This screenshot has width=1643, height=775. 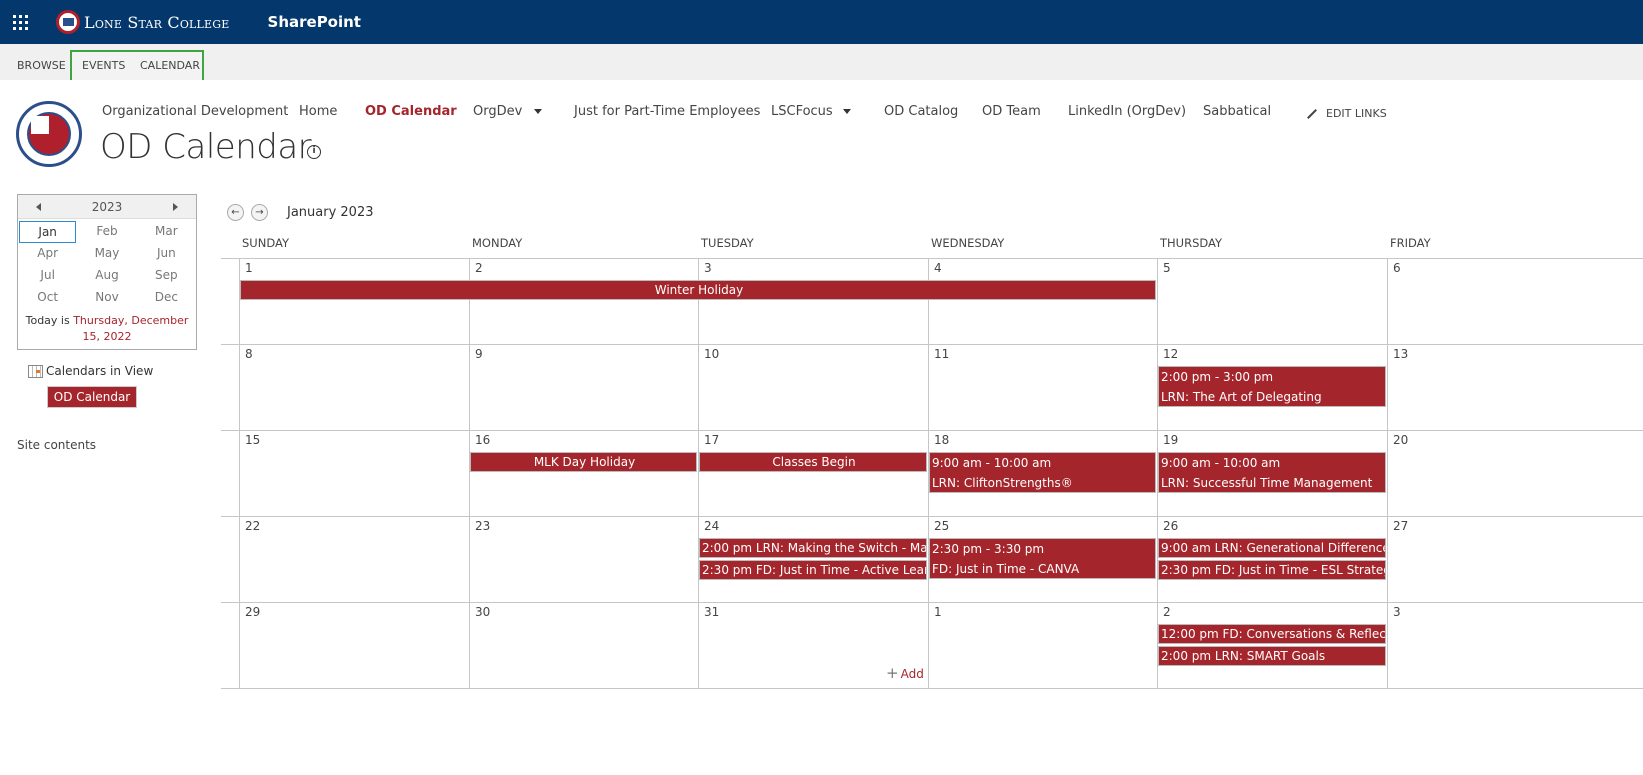 What do you see at coordinates (252, 526) in the screenshot?
I see `day-number: 22` at bounding box center [252, 526].